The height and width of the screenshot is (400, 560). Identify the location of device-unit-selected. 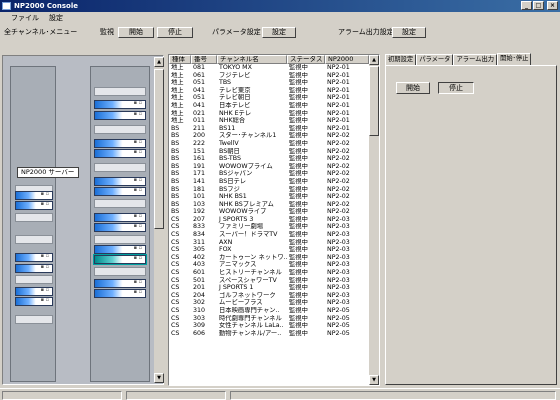
(120, 259).